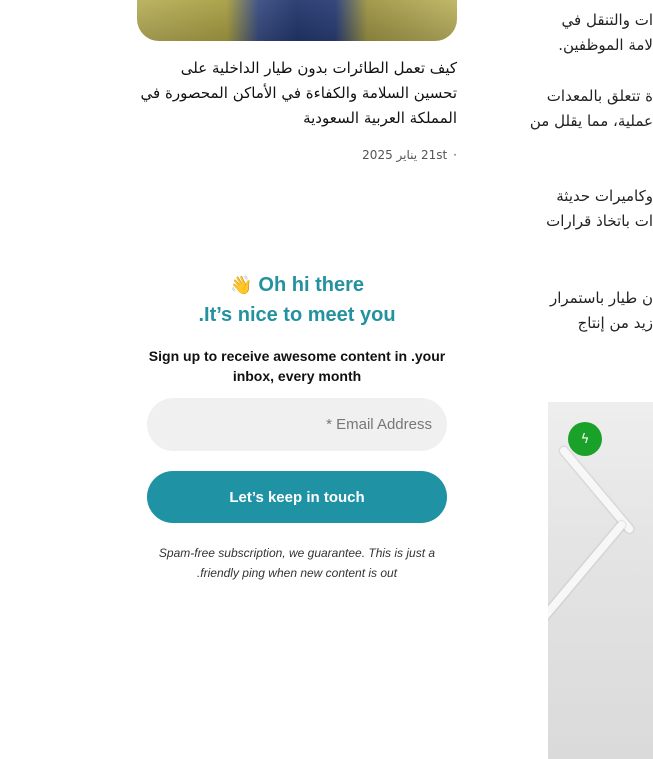  Describe the element at coordinates (297, 315) in the screenshot. I see `greeting-line2: .It’s nice to meet you` at that location.